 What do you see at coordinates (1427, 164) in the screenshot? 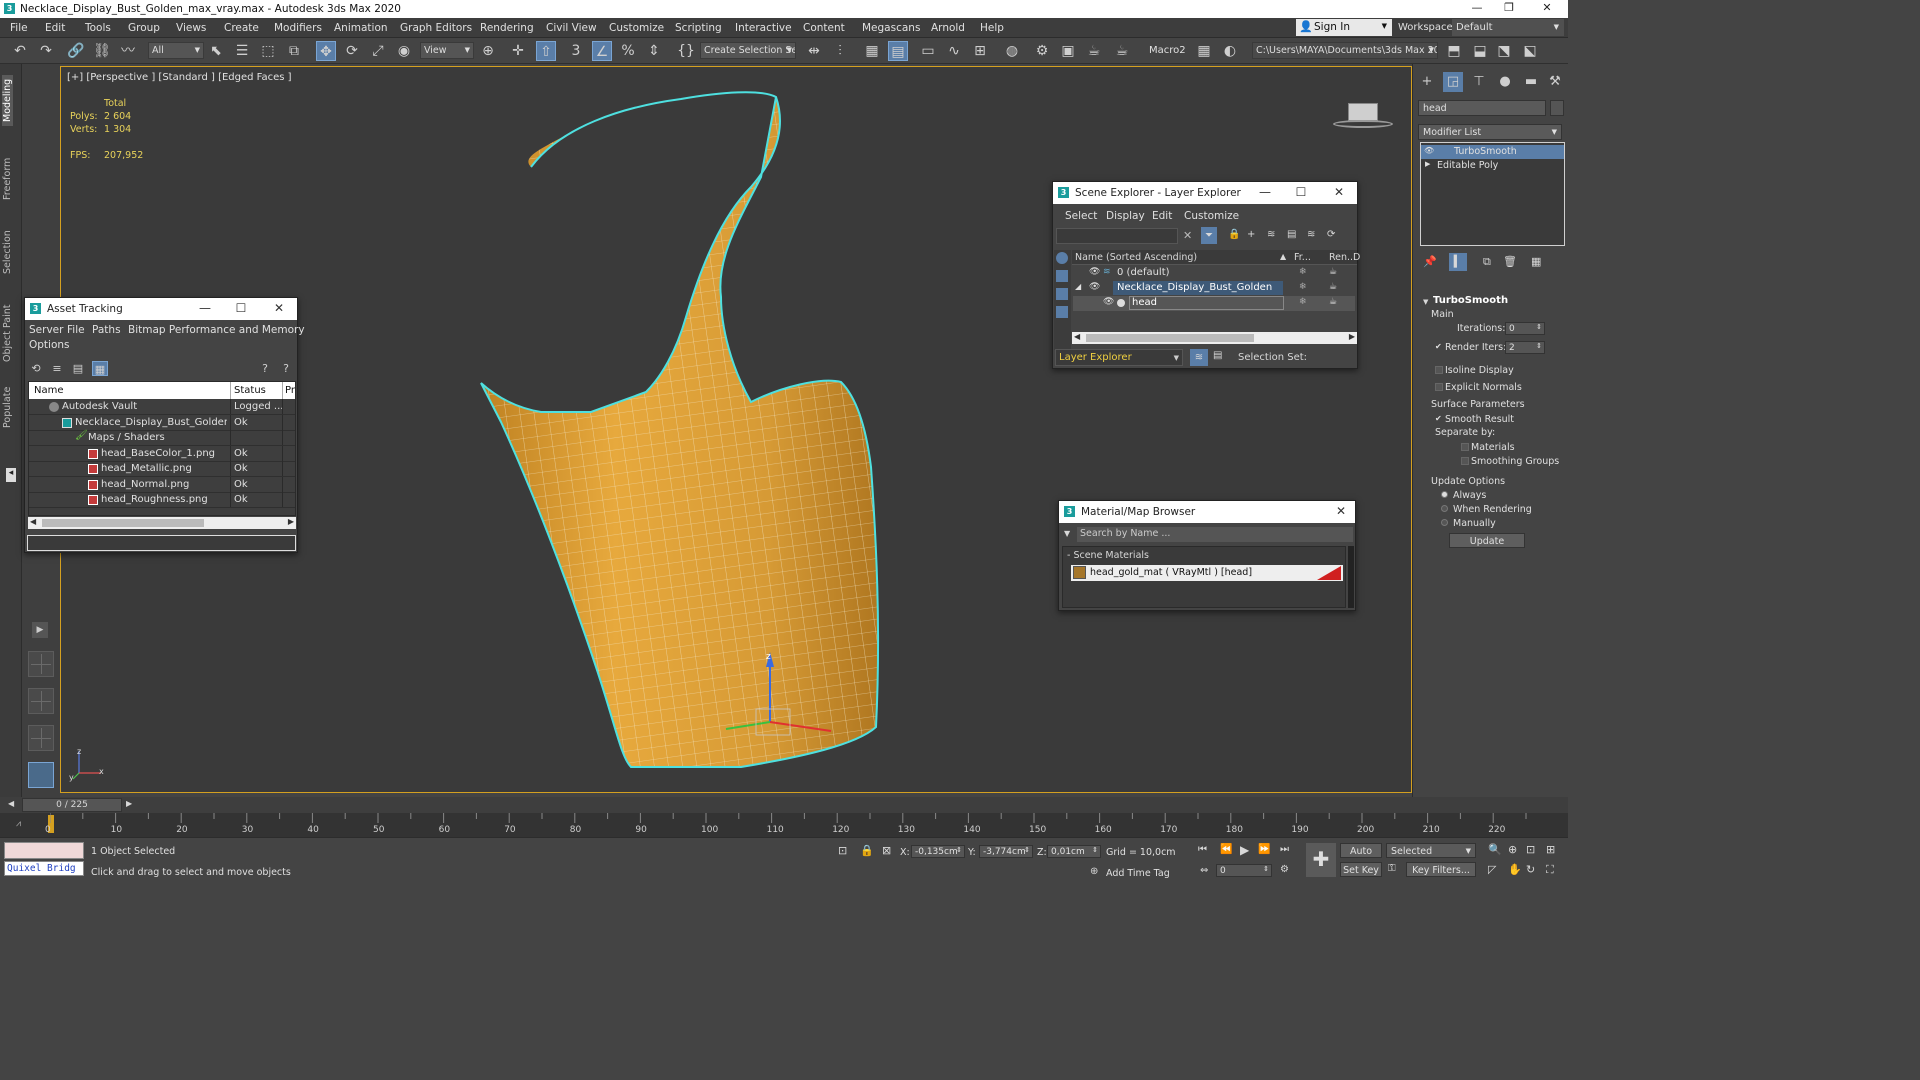
I see `expand-icon: ▶` at bounding box center [1427, 164].